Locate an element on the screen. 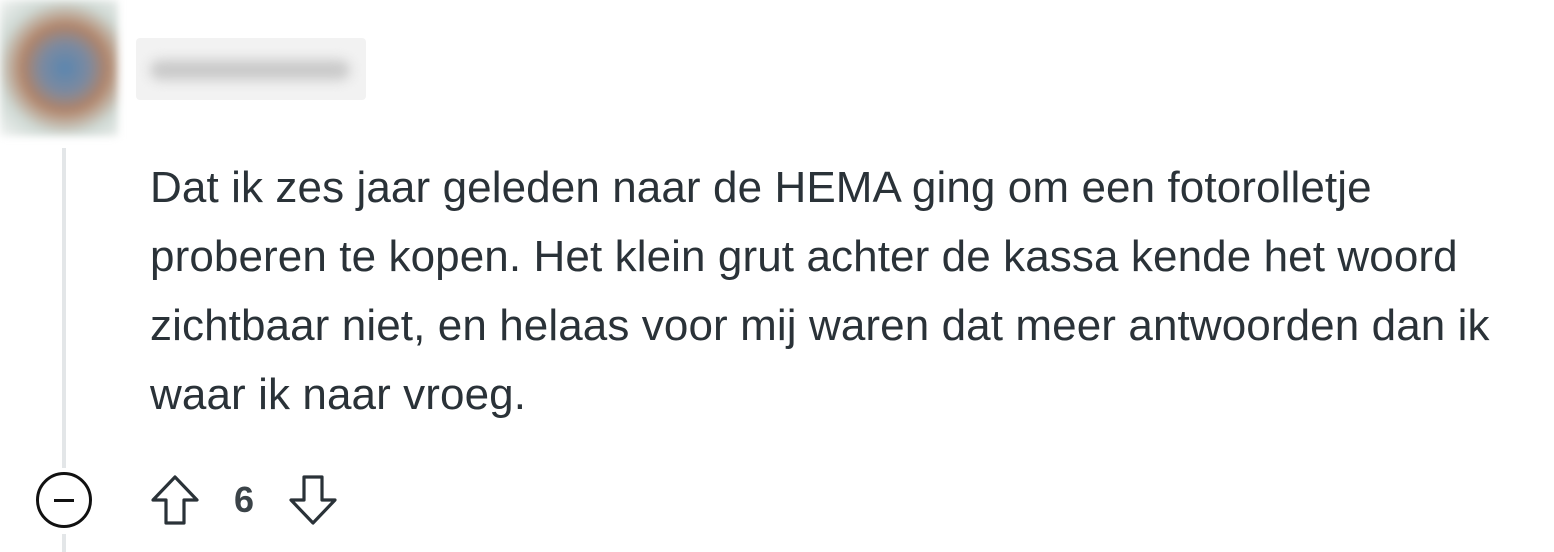 This screenshot has width=1554, height=552. username-text is located at coordinates (250, 70).